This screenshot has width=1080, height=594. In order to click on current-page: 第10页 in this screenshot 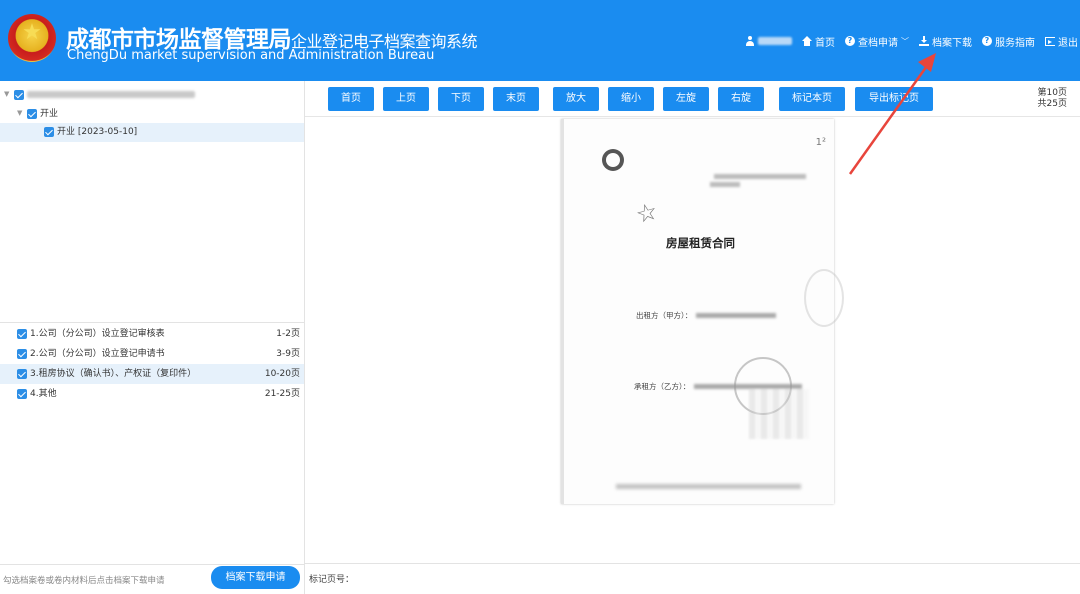, I will do `click(1052, 93)`.